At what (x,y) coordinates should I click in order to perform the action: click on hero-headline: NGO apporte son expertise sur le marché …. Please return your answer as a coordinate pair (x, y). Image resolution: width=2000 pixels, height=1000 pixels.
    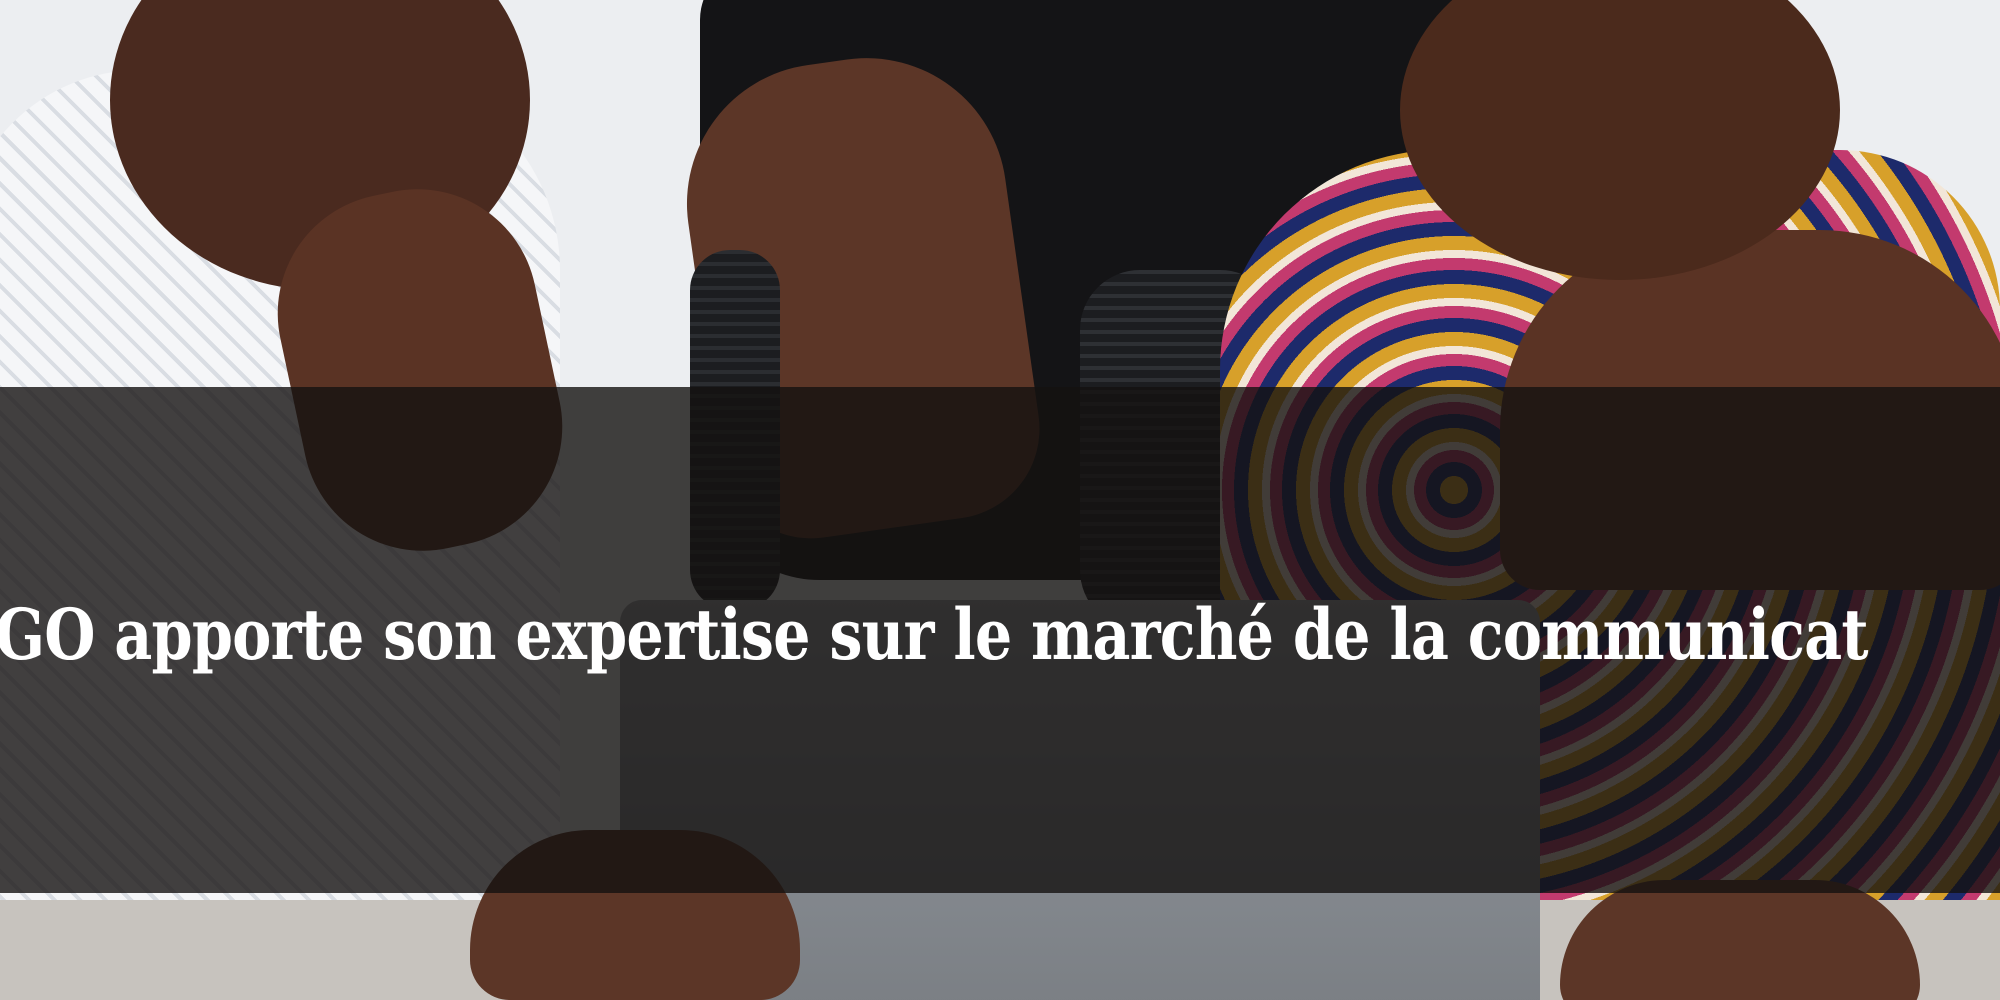
    Looking at the image, I should click on (934, 634).